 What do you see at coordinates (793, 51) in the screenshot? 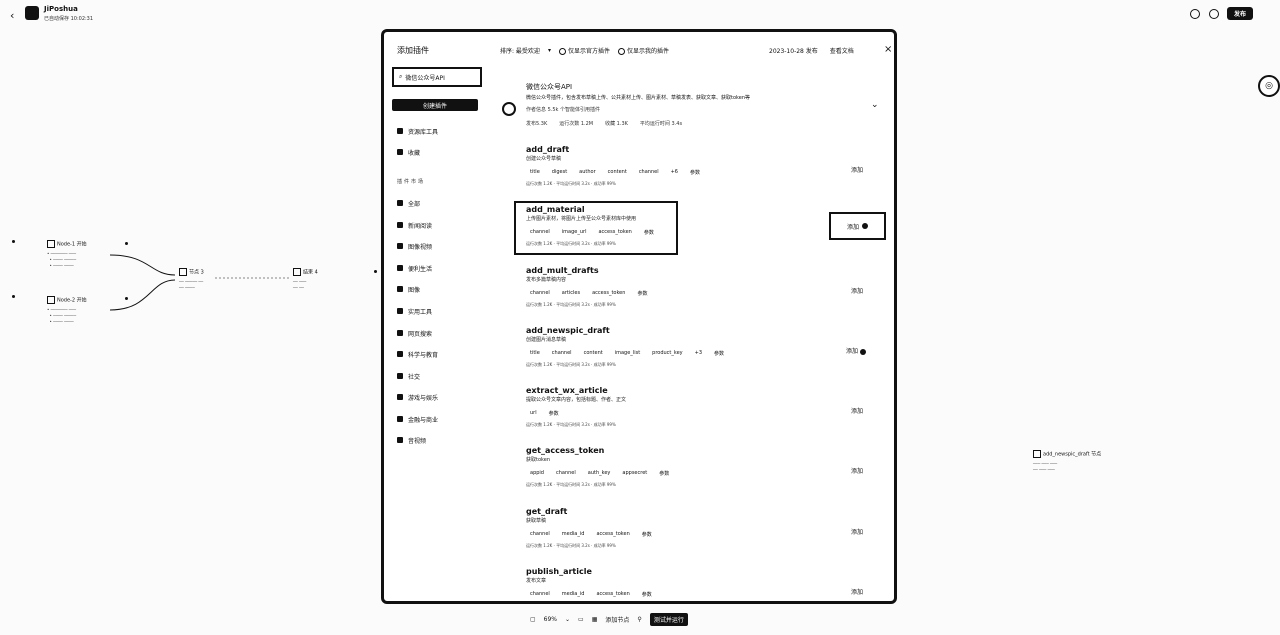
I see `publish-date: 2023-10-28 发布` at bounding box center [793, 51].